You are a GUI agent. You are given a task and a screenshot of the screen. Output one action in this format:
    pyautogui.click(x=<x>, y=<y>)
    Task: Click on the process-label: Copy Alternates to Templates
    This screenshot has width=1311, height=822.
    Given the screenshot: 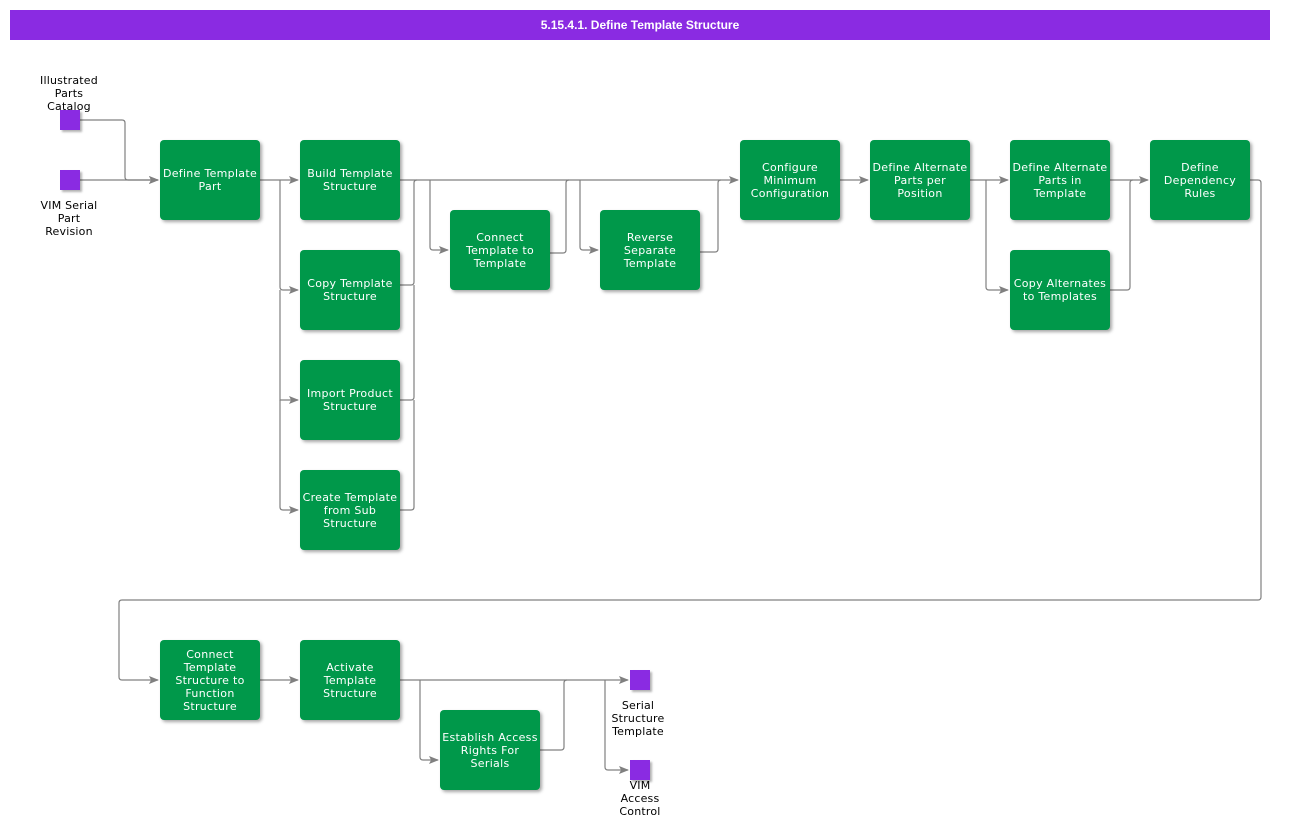 What is the action you would take?
    pyautogui.click(x=1060, y=290)
    